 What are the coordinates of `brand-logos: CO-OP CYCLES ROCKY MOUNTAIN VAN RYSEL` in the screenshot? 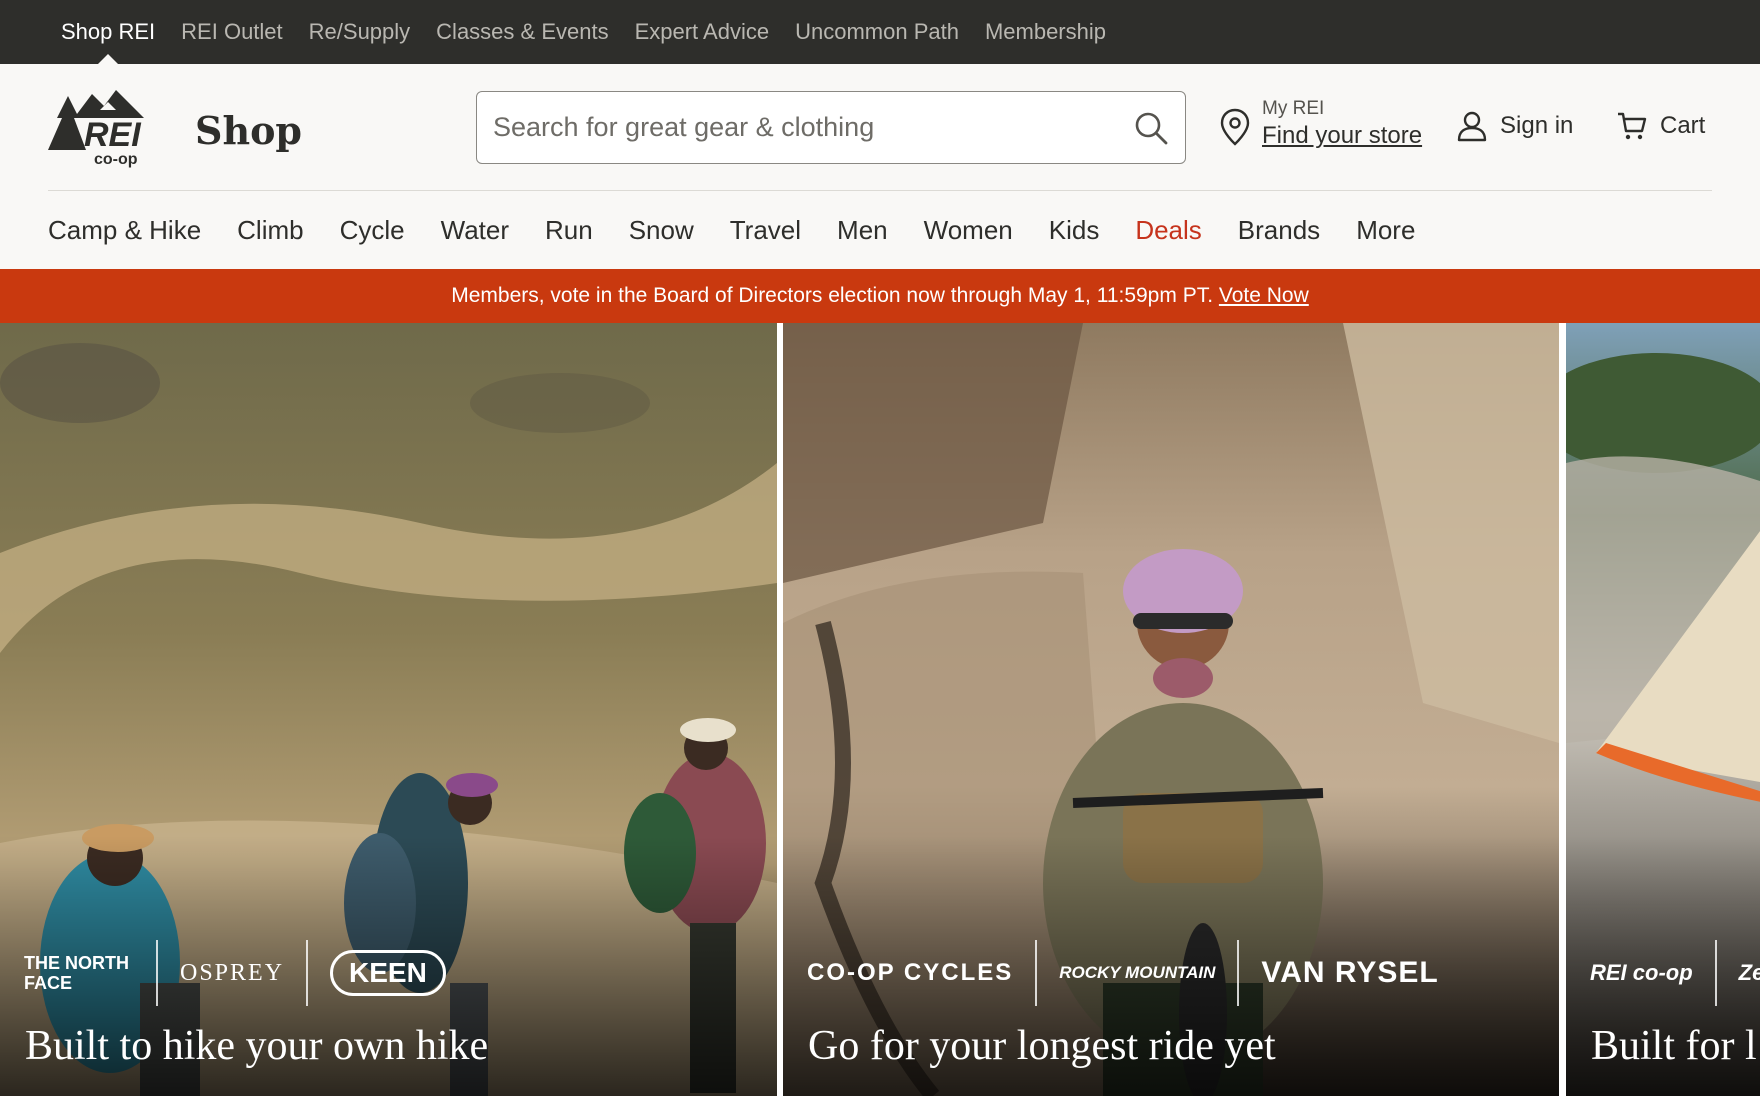 It's located at (1123, 973).